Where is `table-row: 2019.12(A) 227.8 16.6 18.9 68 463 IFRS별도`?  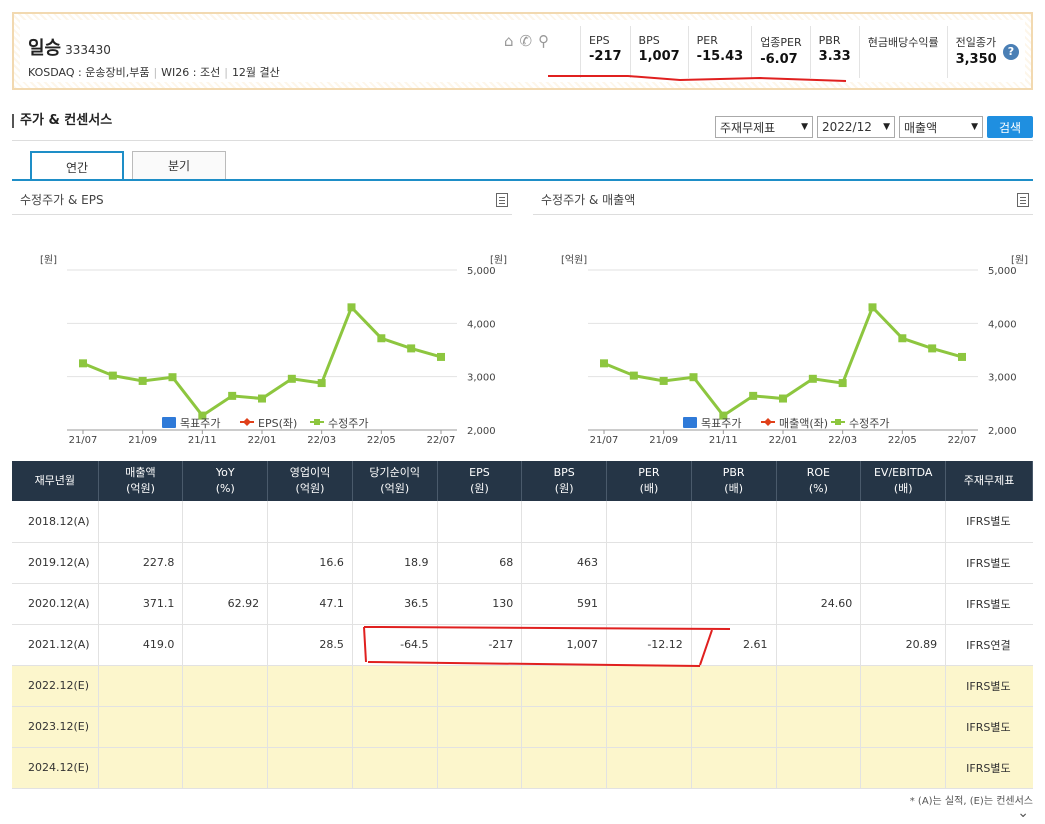 table-row: 2019.12(A) 227.8 16.6 18.9 68 463 IFRS별도 is located at coordinates (522, 563).